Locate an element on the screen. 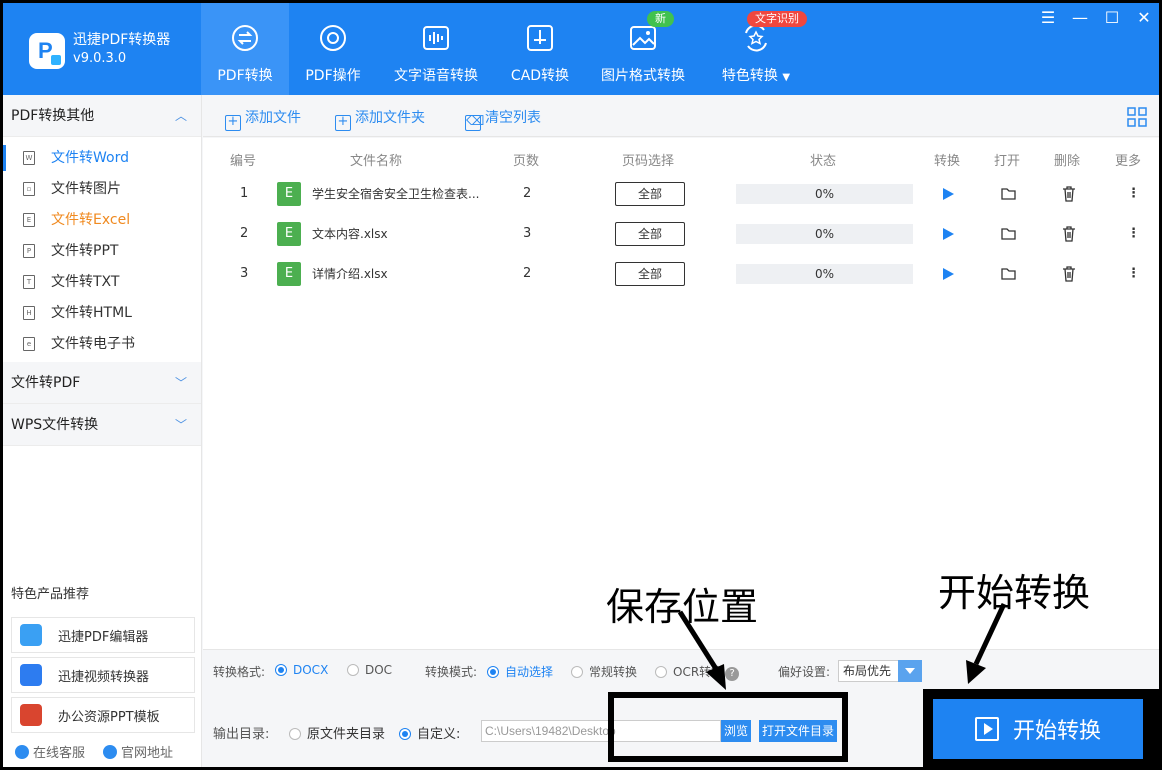  tab-label: 图片格式转换 is located at coordinates (643, 76).